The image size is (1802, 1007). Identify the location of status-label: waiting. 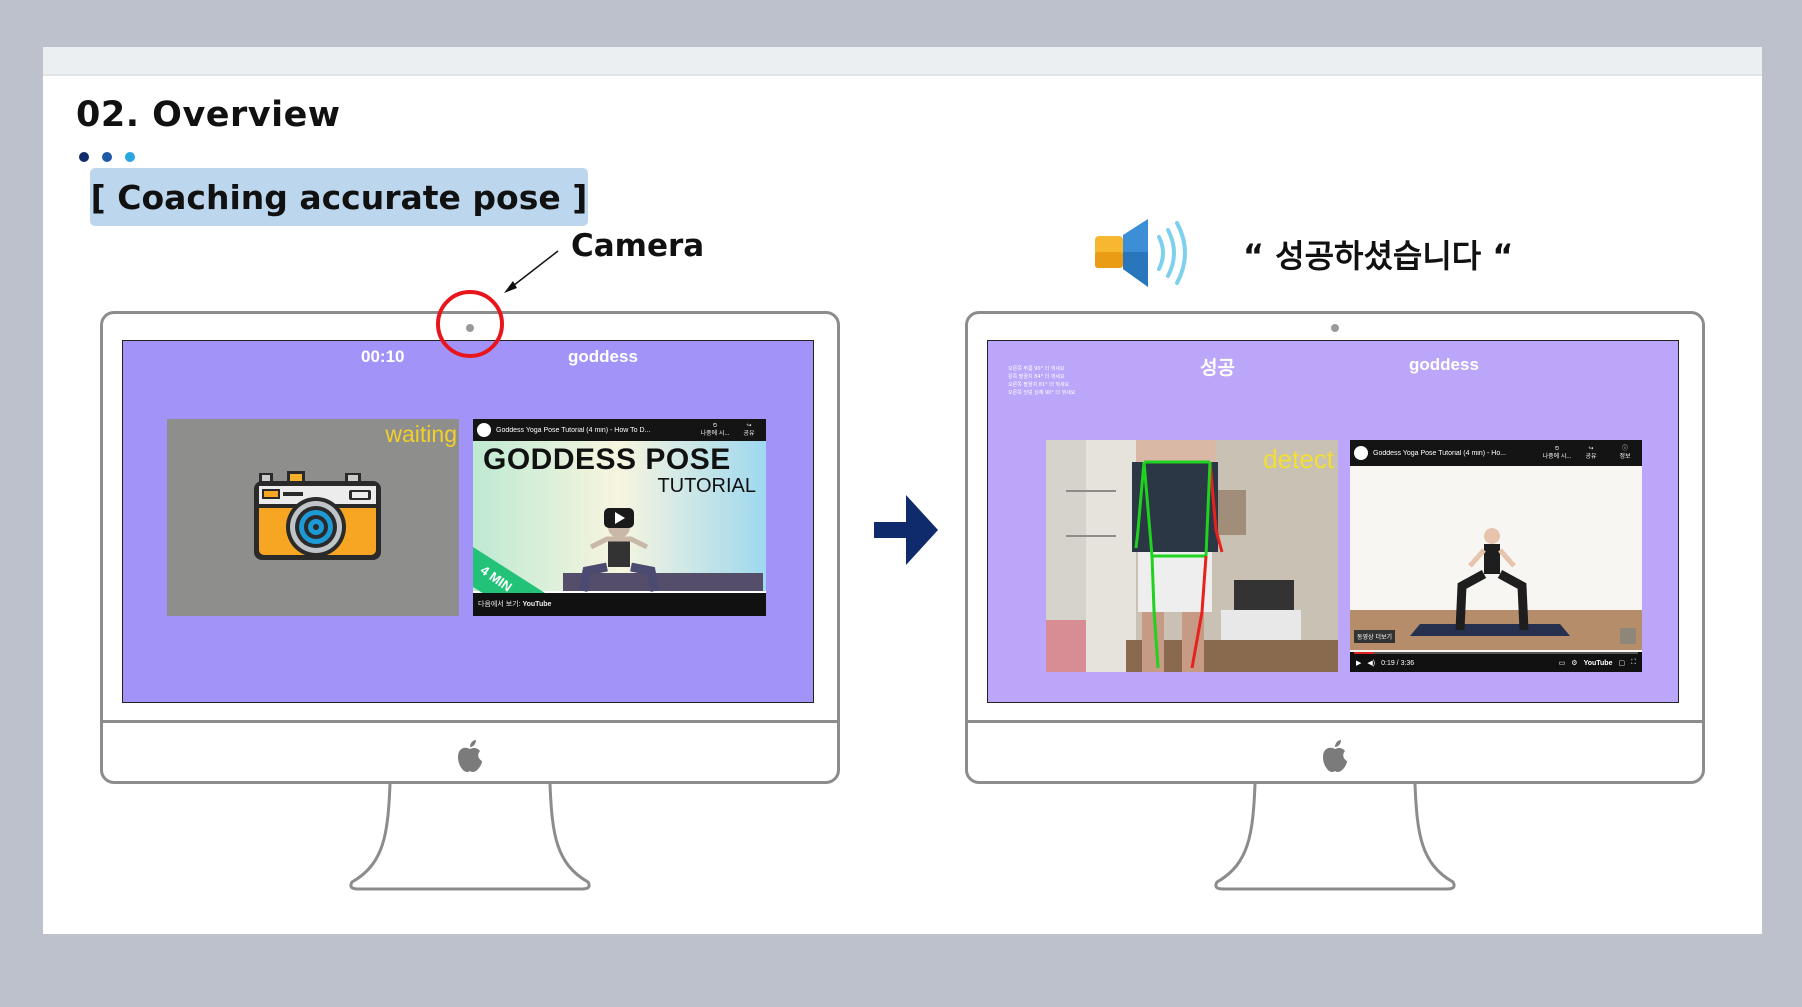
(421, 434).